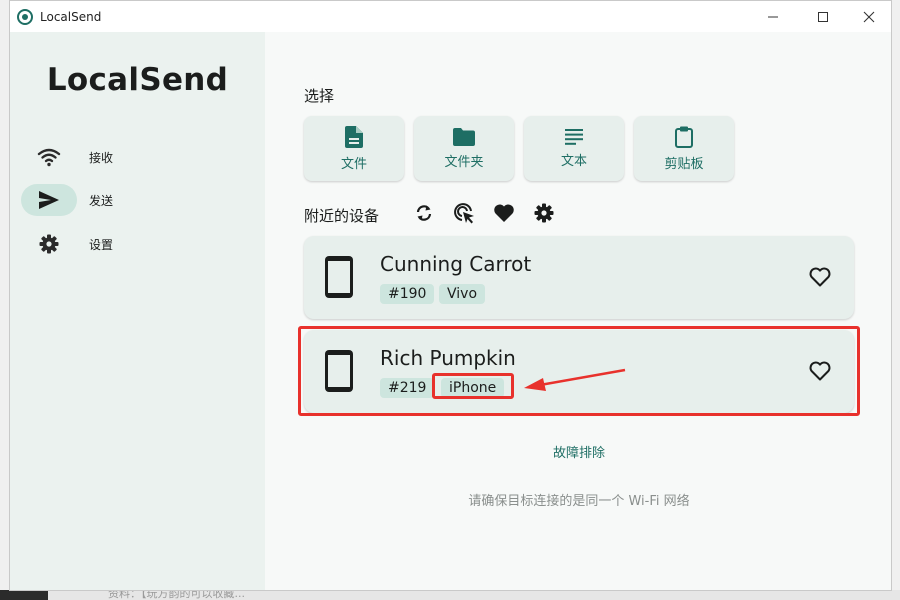 Image resolution: width=900 pixels, height=600 pixels. What do you see at coordinates (575, 379) in the screenshot?
I see `annotation-arrow-icon` at bounding box center [575, 379].